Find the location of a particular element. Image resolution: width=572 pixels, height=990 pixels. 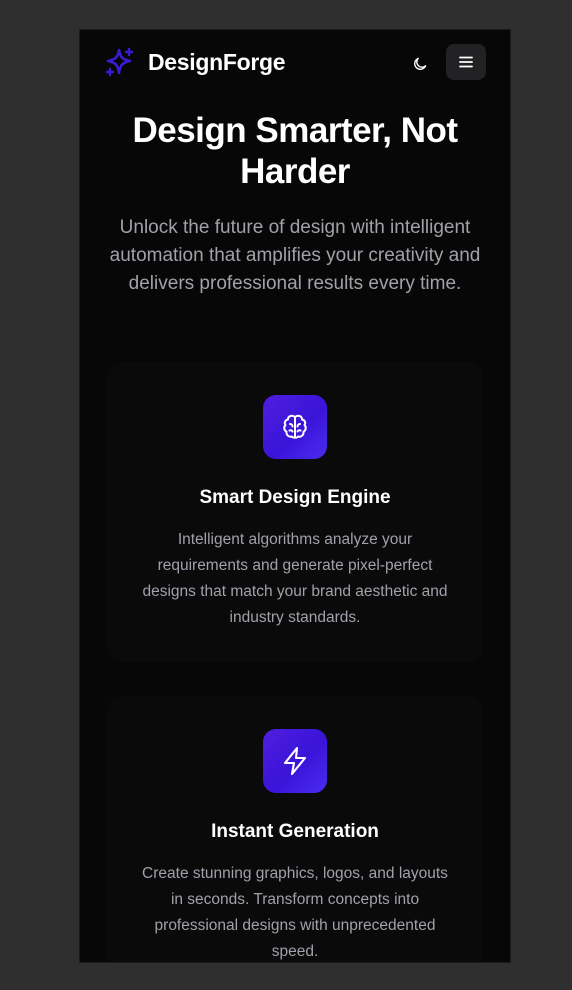

feature-title: Smart Design Engine is located at coordinates (295, 497).